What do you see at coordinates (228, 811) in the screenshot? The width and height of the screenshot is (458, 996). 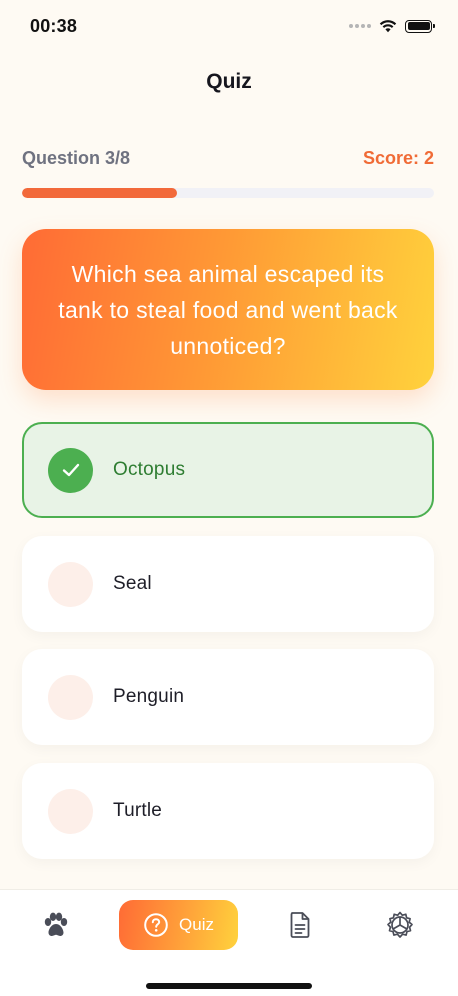 I see `answer-option-turtle: Turtle` at bounding box center [228, 811].